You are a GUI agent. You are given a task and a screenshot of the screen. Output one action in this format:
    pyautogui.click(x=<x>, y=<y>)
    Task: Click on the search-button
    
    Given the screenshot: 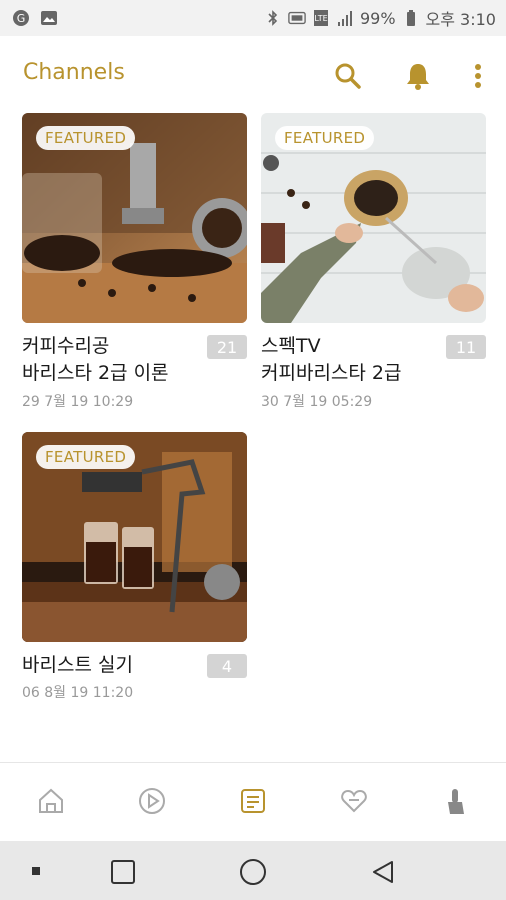 What is the action you would take?
    pyautogui.click(x=348, y=76)
    